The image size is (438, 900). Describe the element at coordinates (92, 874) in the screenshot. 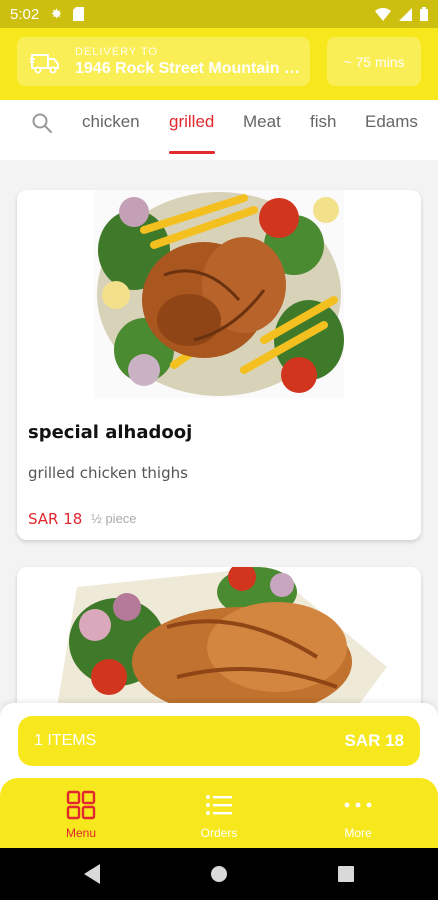

I see `back-icon` at that location.